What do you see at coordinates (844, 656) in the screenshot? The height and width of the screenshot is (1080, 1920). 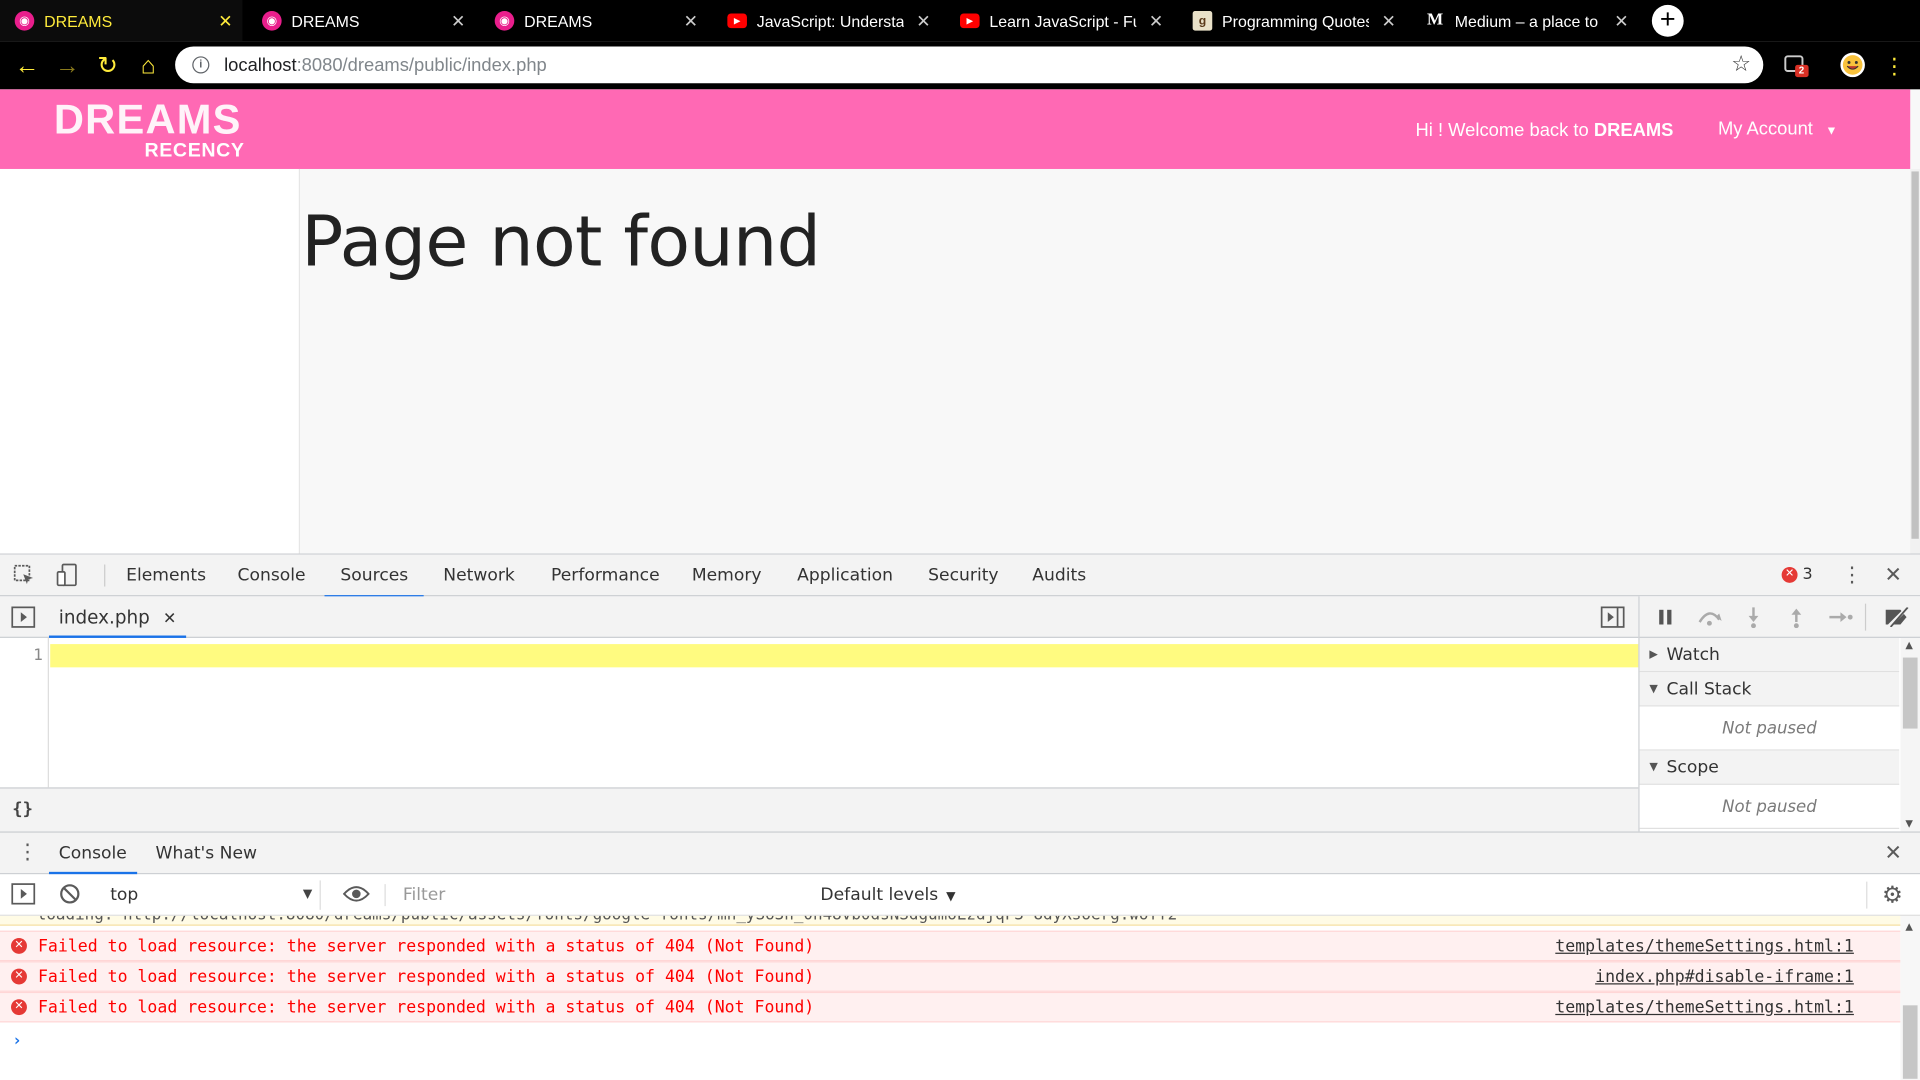 I see `highlighted-line` at bounding box center [844, 656].